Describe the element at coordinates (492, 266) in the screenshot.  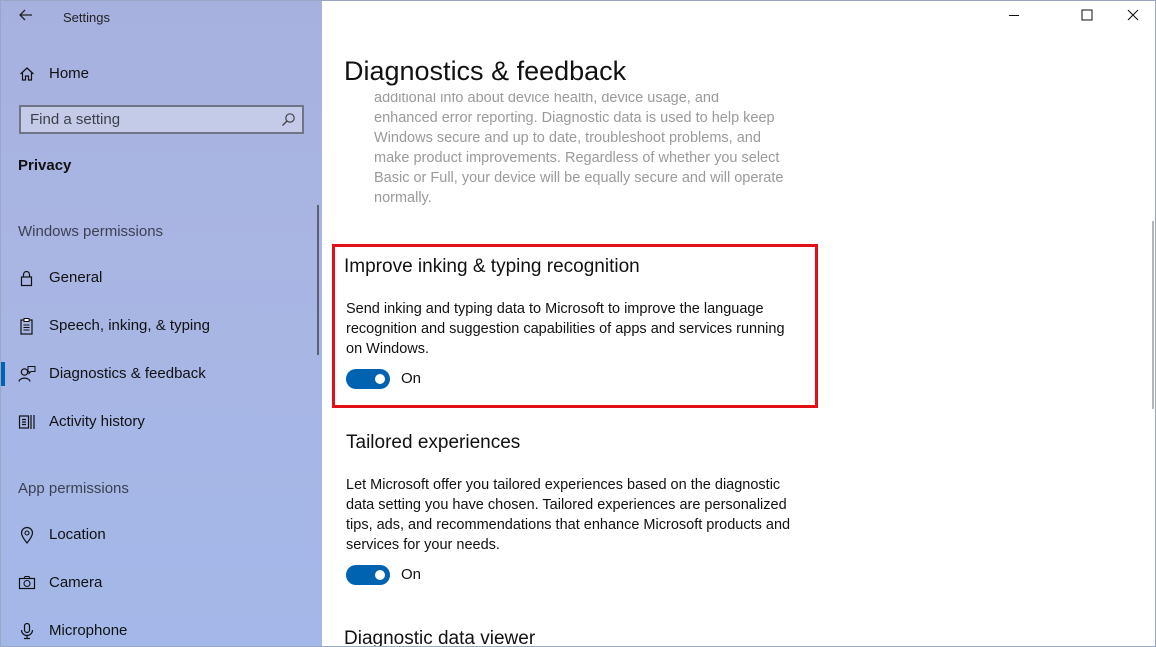
I see `section-title-inking-typing: Improve inking & typing recognition` at that location.